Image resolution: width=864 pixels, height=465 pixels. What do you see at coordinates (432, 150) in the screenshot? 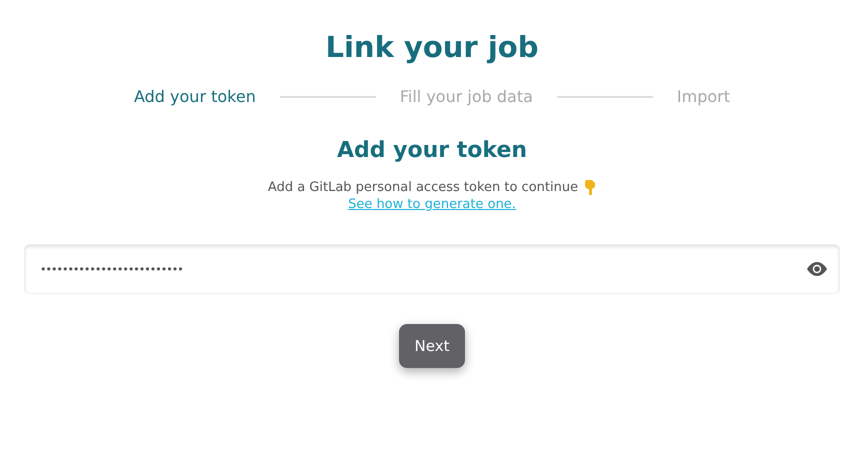
I see `section-heading: Add your token` at bounding box center [432, 150].